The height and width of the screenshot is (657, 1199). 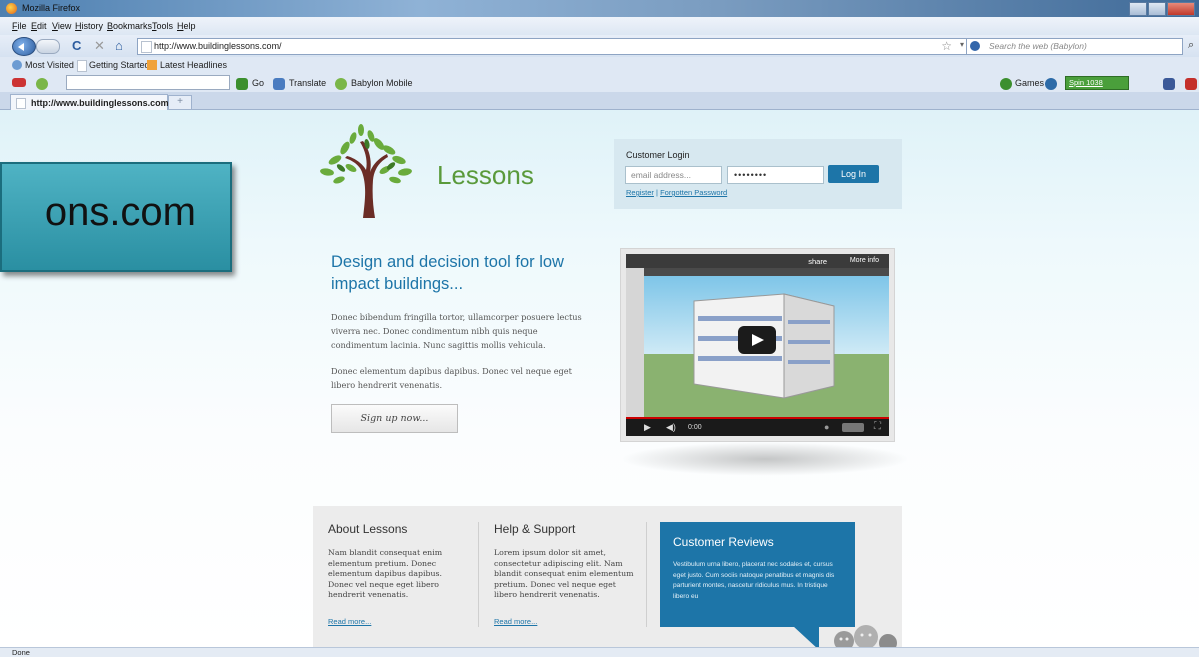 What do you see at coordinates (853, 174) in the screenshot?
I see `login-button: Log In` at bounding box center [853, 174].